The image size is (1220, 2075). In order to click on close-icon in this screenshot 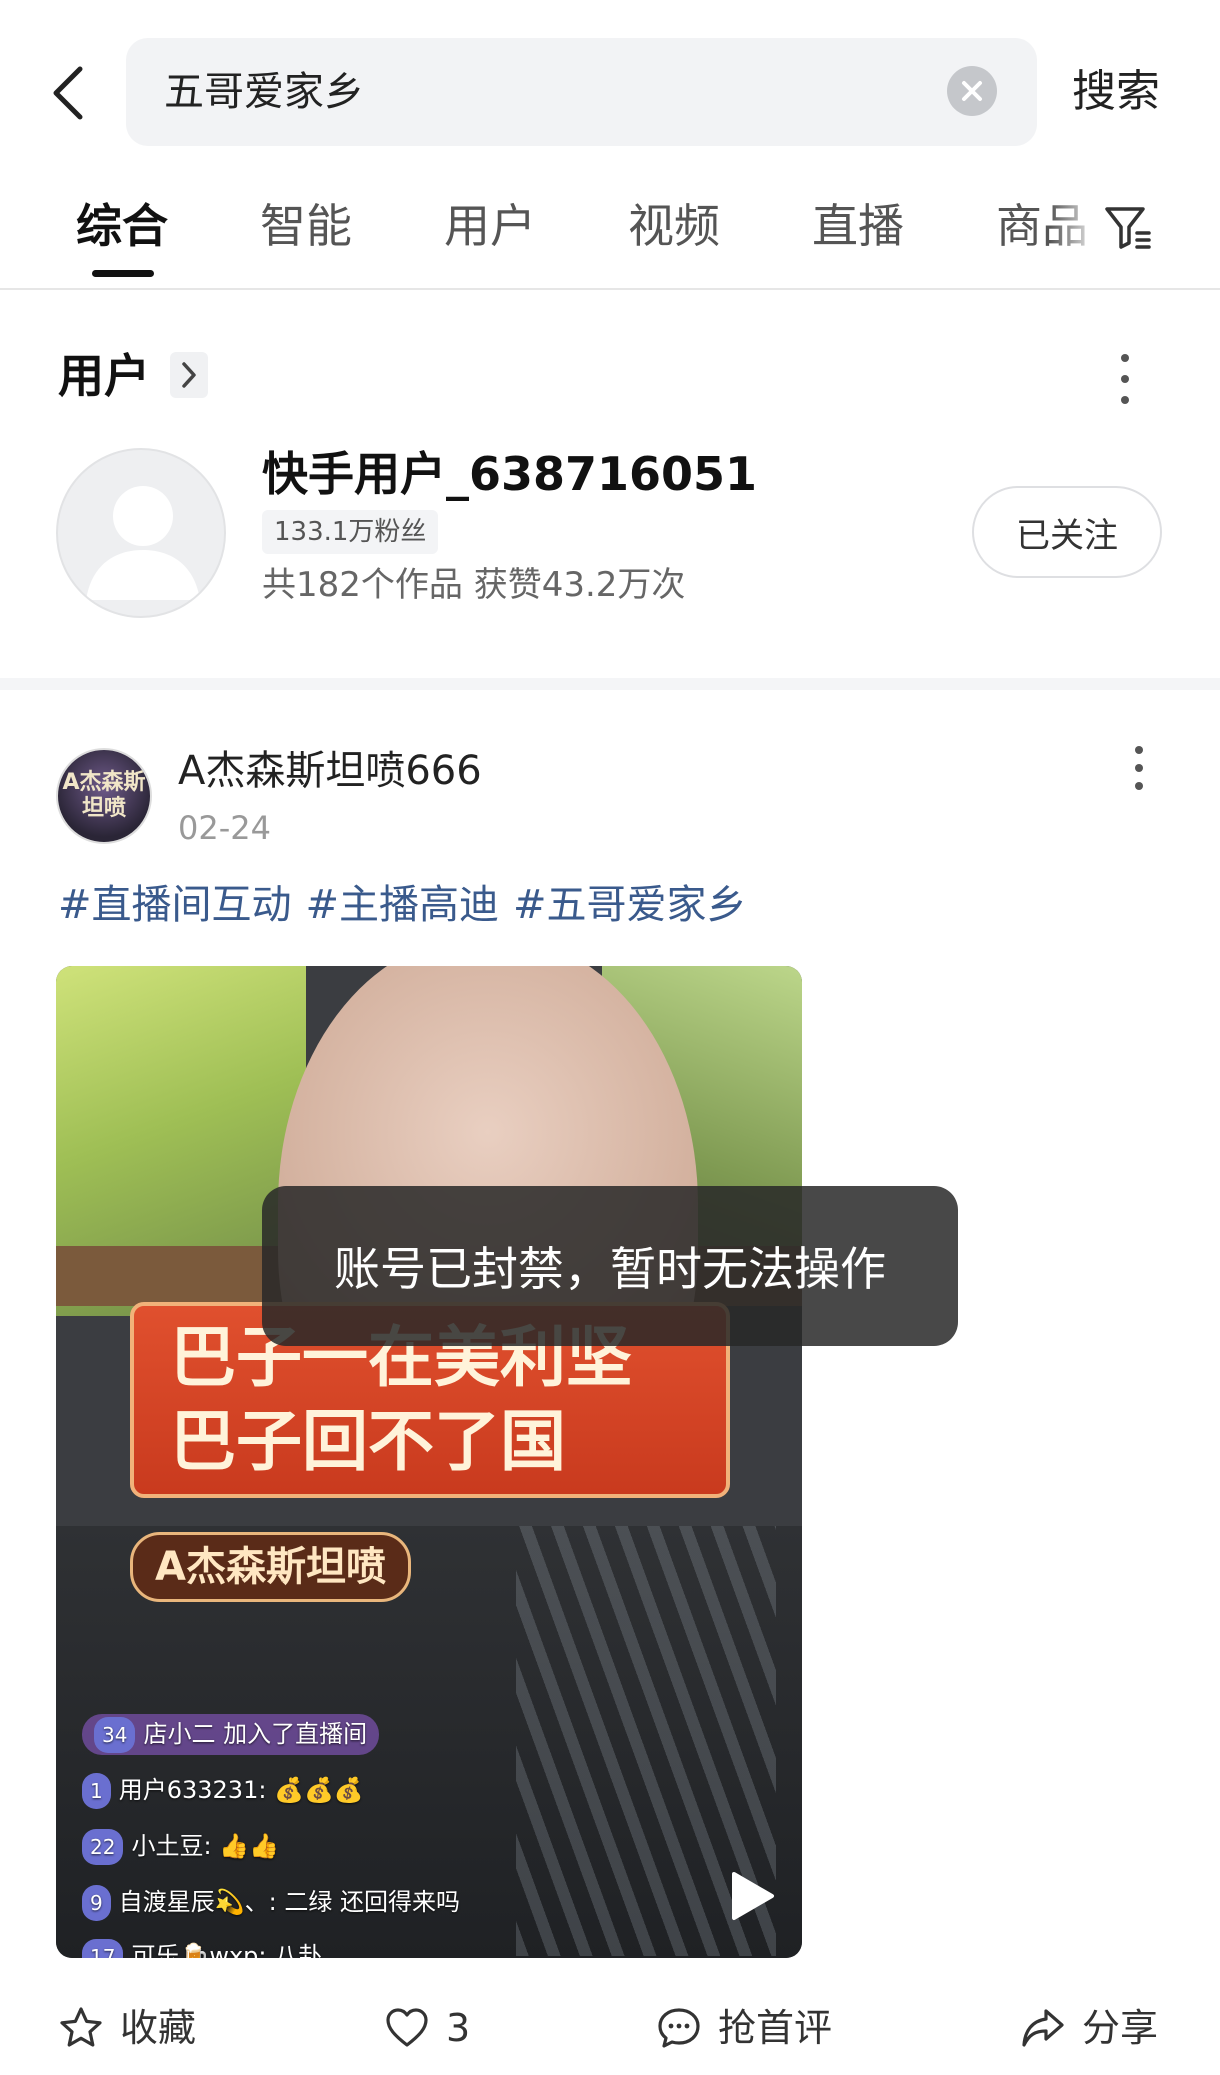, I will do `click(972, 91)`.